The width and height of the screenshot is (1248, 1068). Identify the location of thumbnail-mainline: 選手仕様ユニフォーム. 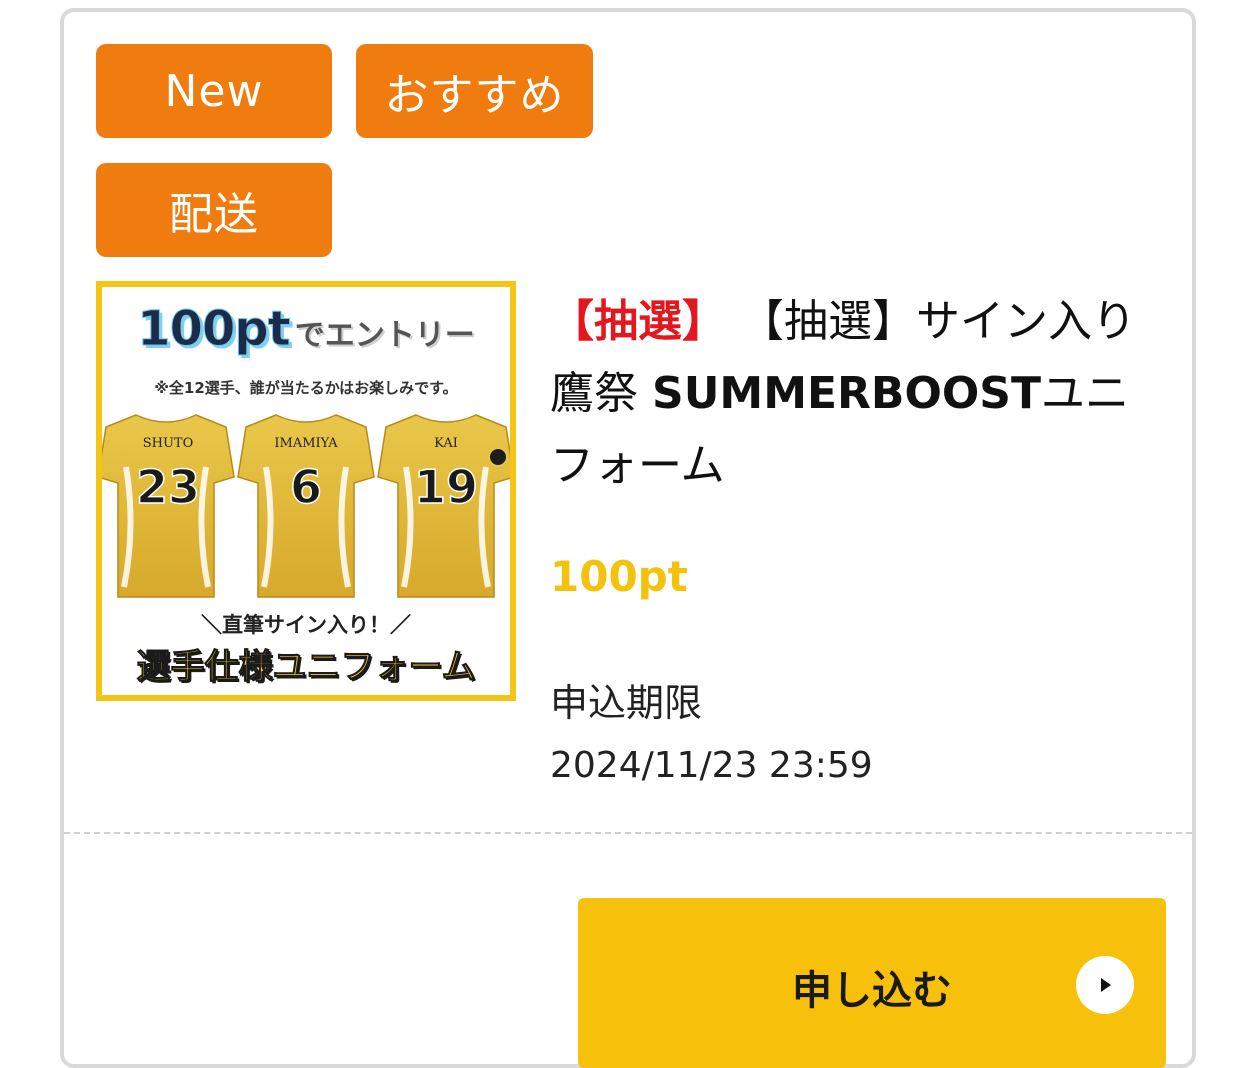
(306, 667).